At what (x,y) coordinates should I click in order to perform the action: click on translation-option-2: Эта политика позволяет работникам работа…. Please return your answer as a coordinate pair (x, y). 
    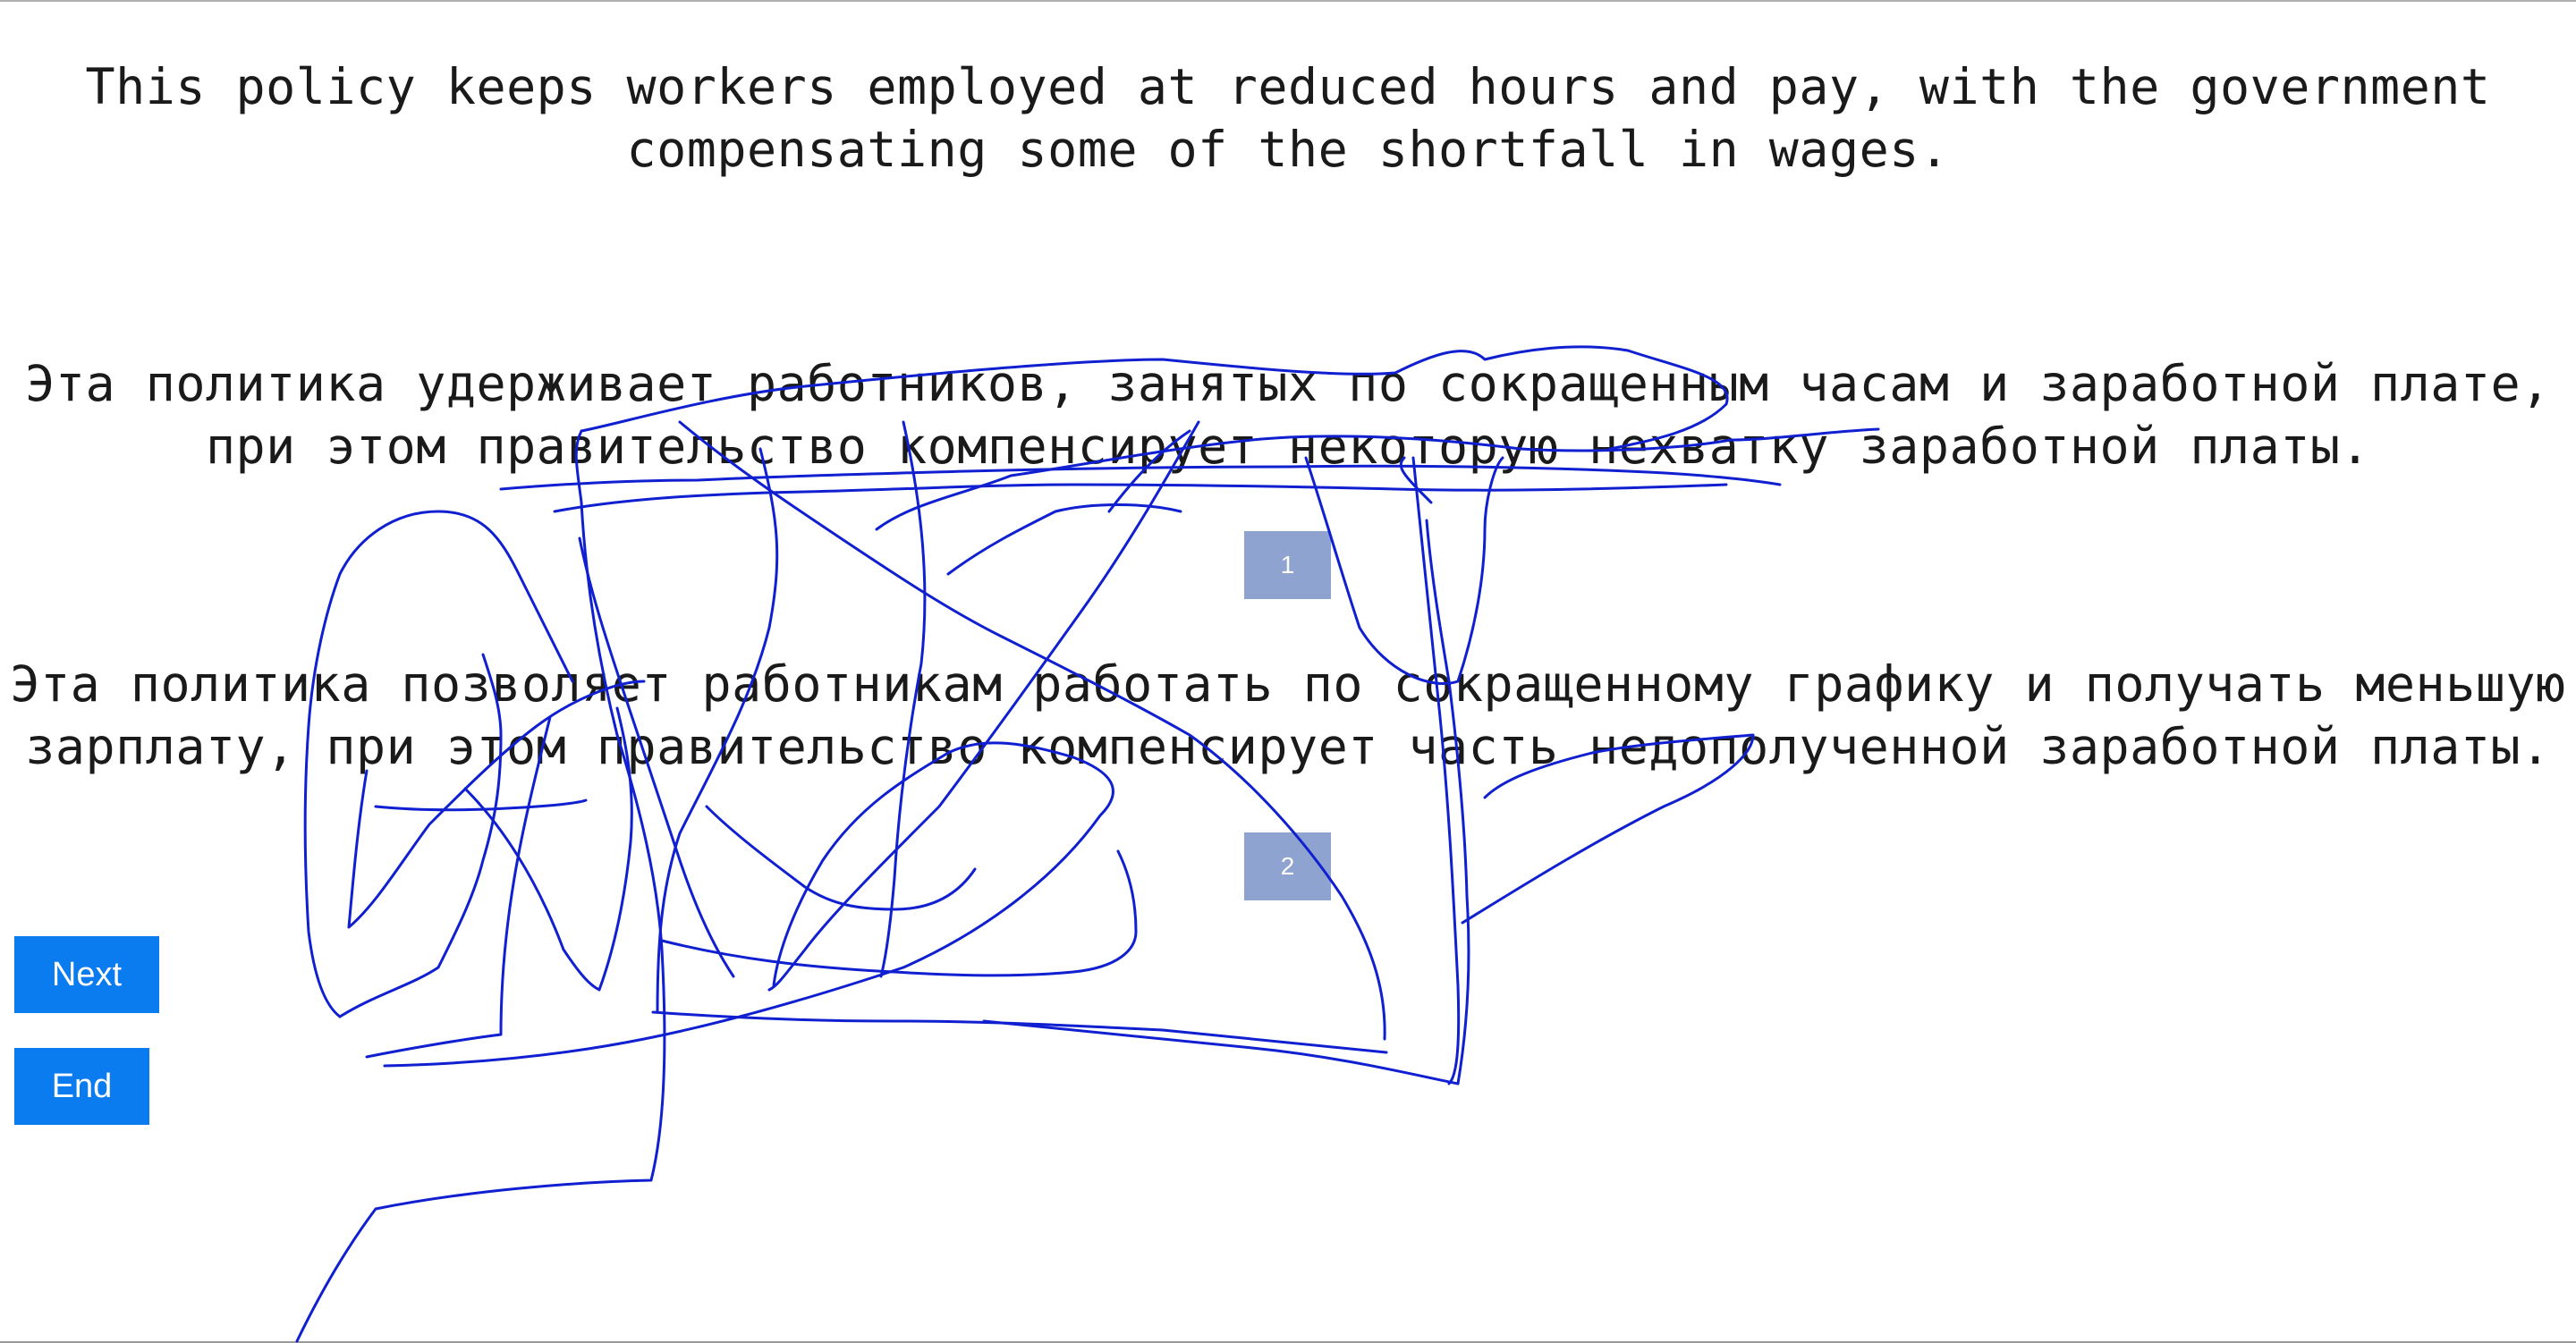
    Looking at the image, I should click on (1288, 715).